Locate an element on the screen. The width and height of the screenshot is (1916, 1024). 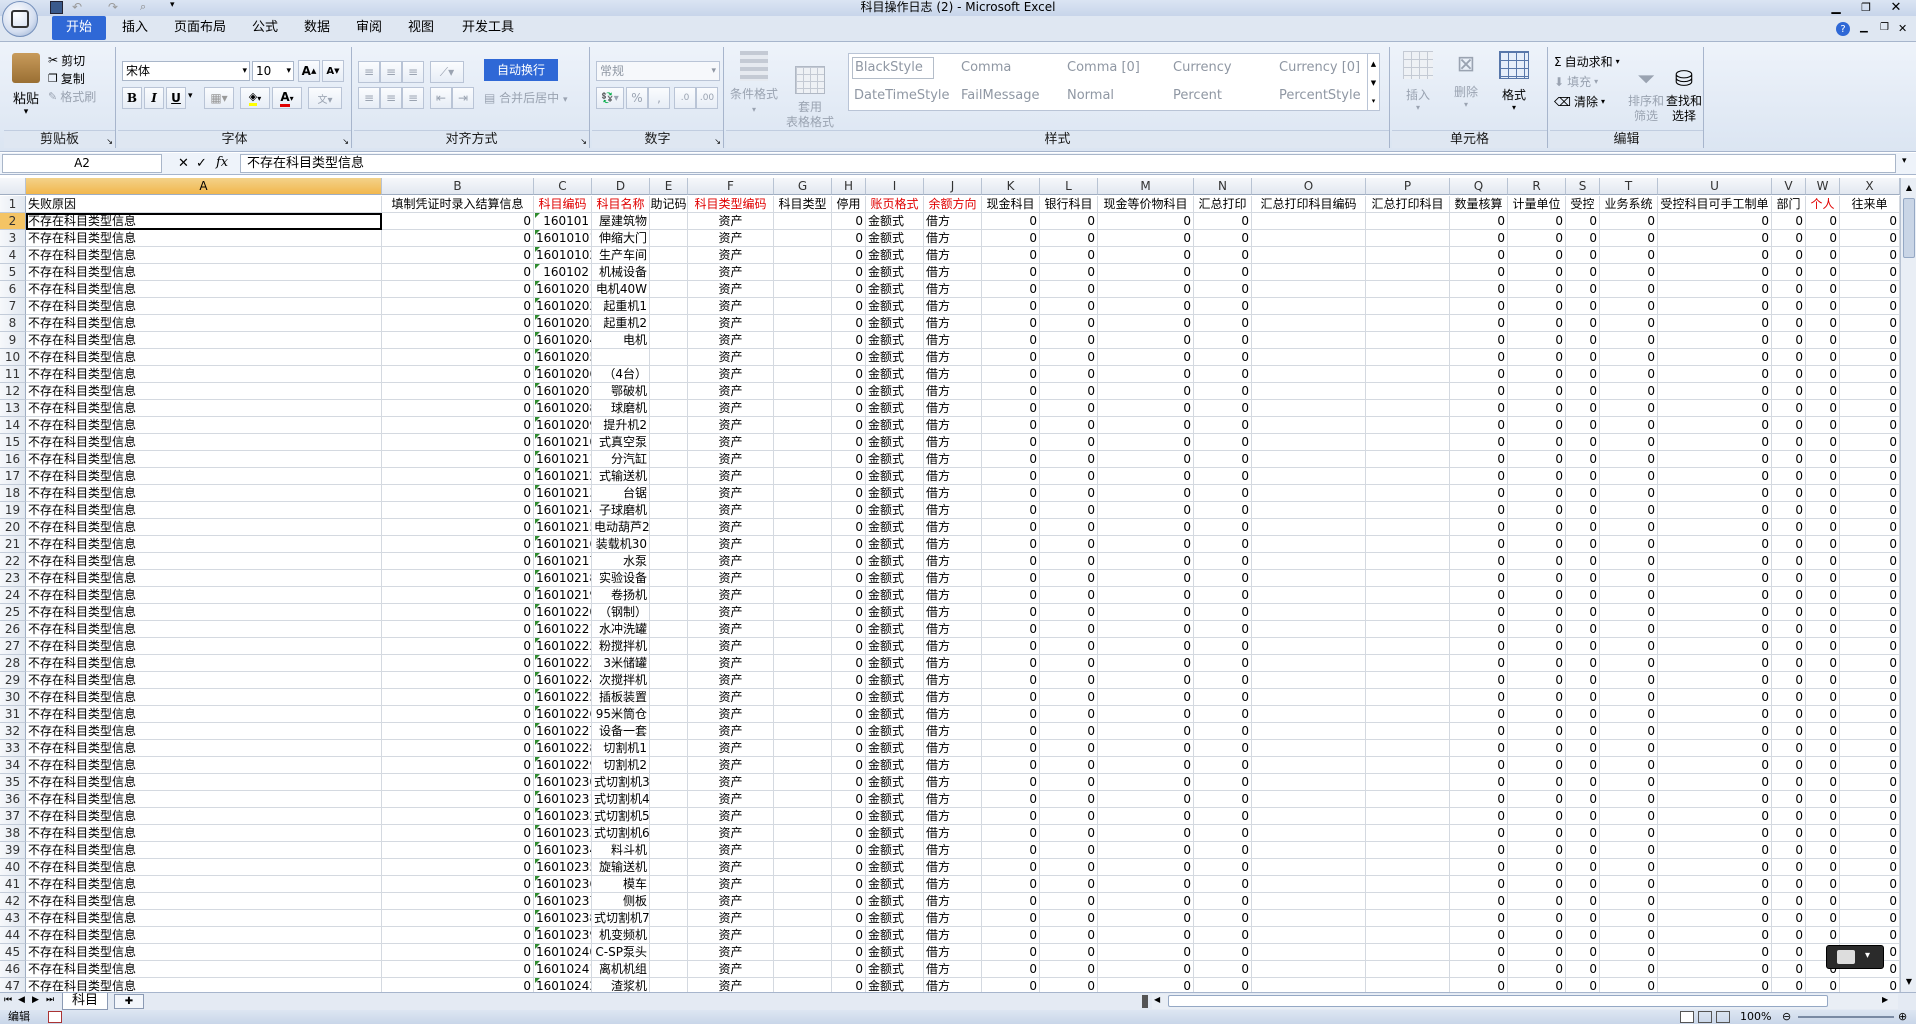
cell-h41: 0 is located at coordinates (849, 884).